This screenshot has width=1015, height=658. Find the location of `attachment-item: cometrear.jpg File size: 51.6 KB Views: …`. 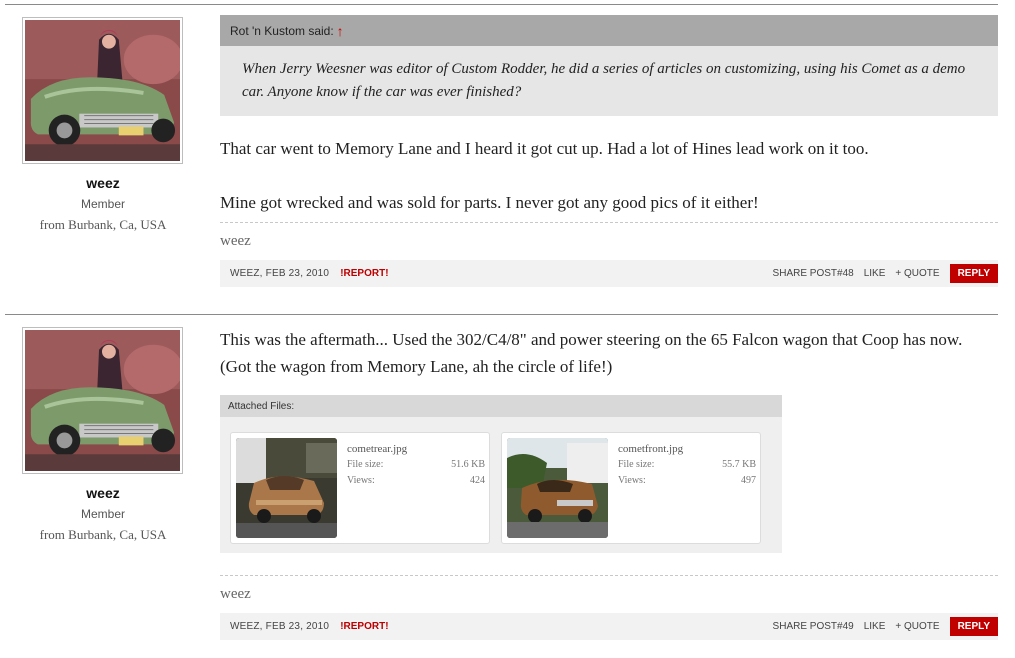

attachment-item: cometrear.jpg File size: 51.6 KB Views: … is located at coordinates (360, 488).